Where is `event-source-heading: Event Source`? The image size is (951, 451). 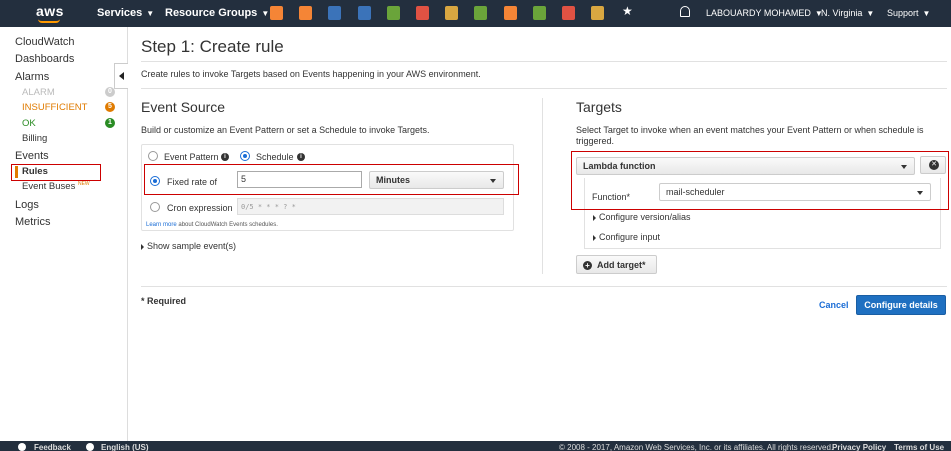 event-source-heading: Event Source is located at coordinates (183, 107).